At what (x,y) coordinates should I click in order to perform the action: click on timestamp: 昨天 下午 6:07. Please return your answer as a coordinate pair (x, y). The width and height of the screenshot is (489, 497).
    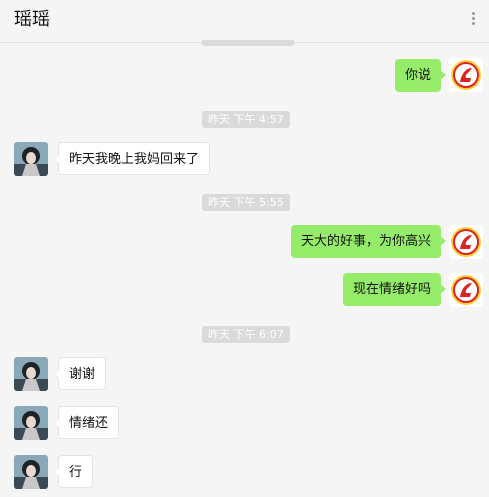
    Looking at the image, I should click on (246, 334).